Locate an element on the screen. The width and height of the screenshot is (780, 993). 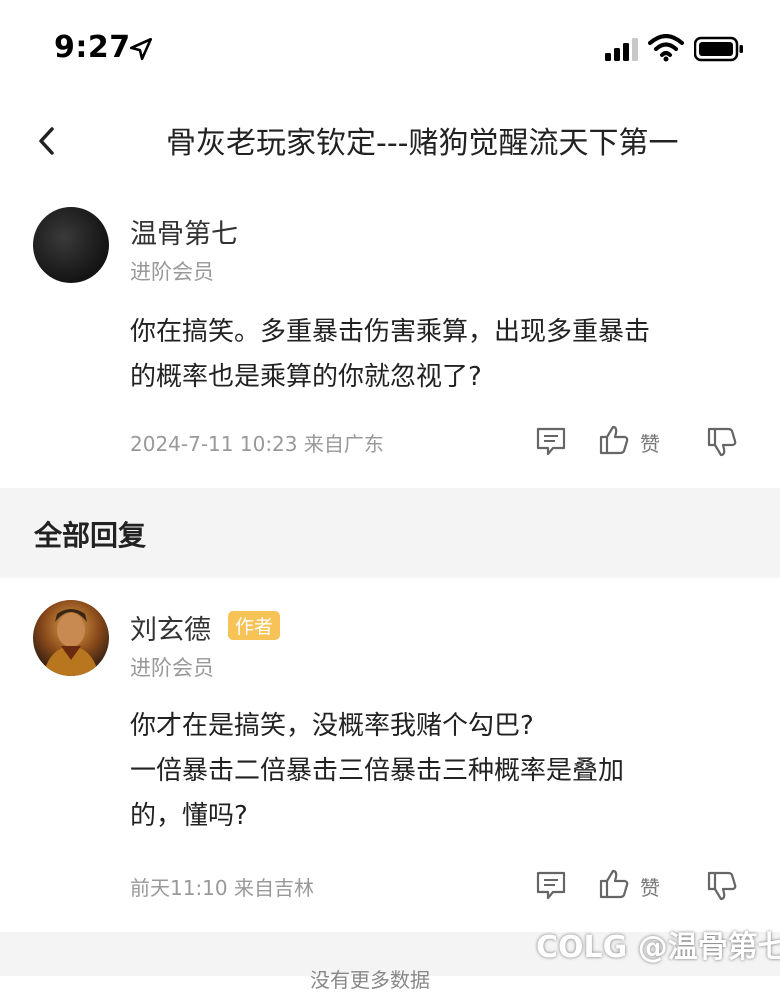
page-title: 骨灰老玩家钦定---赌狗觉醒流天下第一 is located at coordinates (422, 143).